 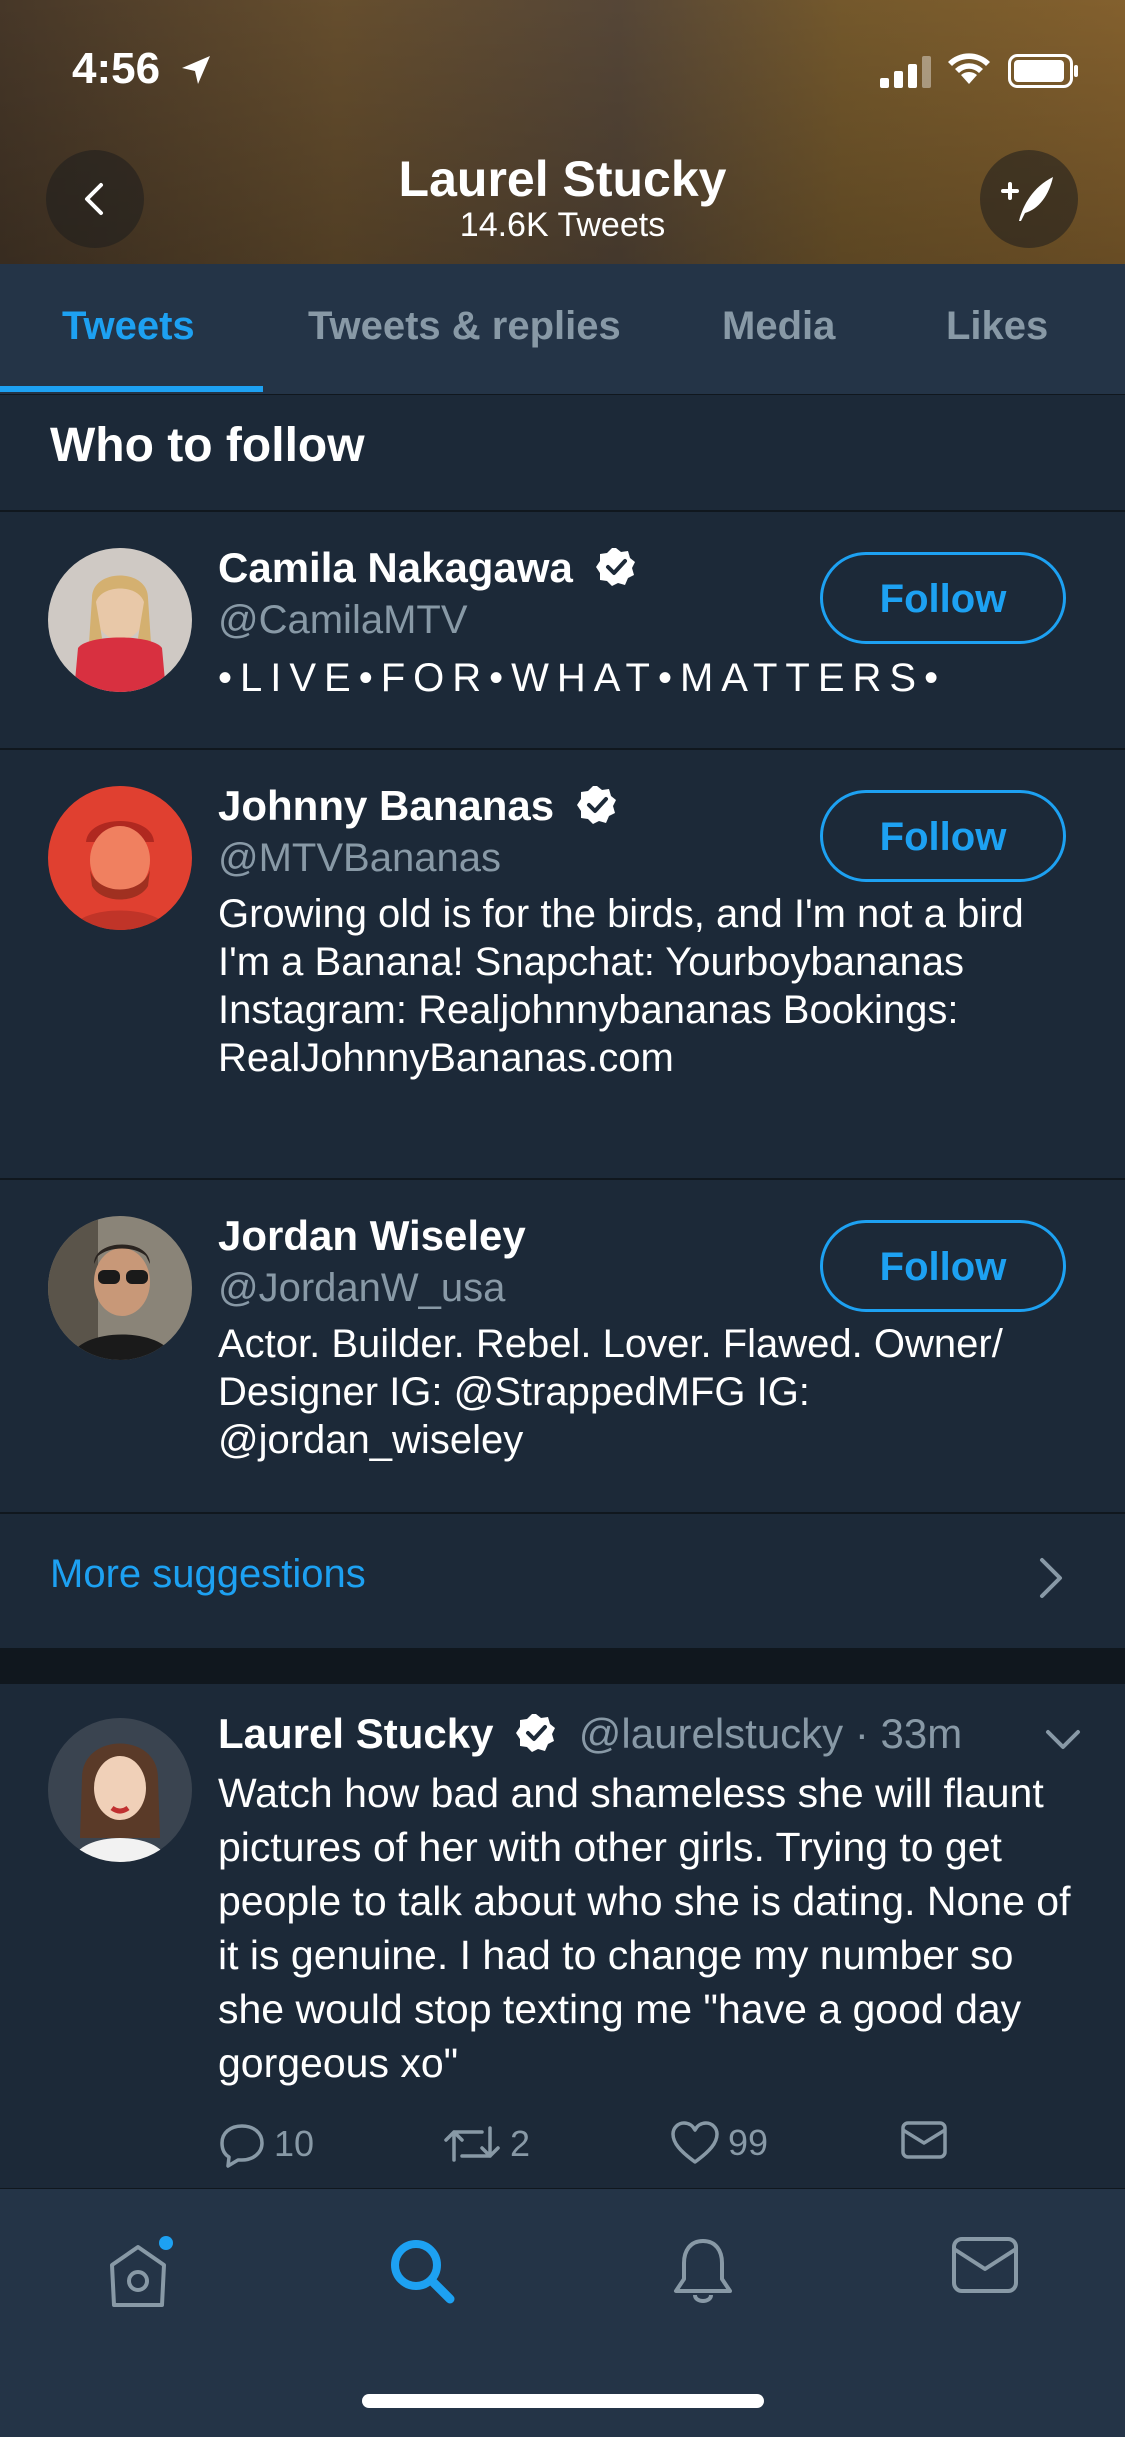 What do you see at coordinates (1063, 1740) in the screenshot?
I see `chevron-down-icon` at bounding box center [1063, 1740].